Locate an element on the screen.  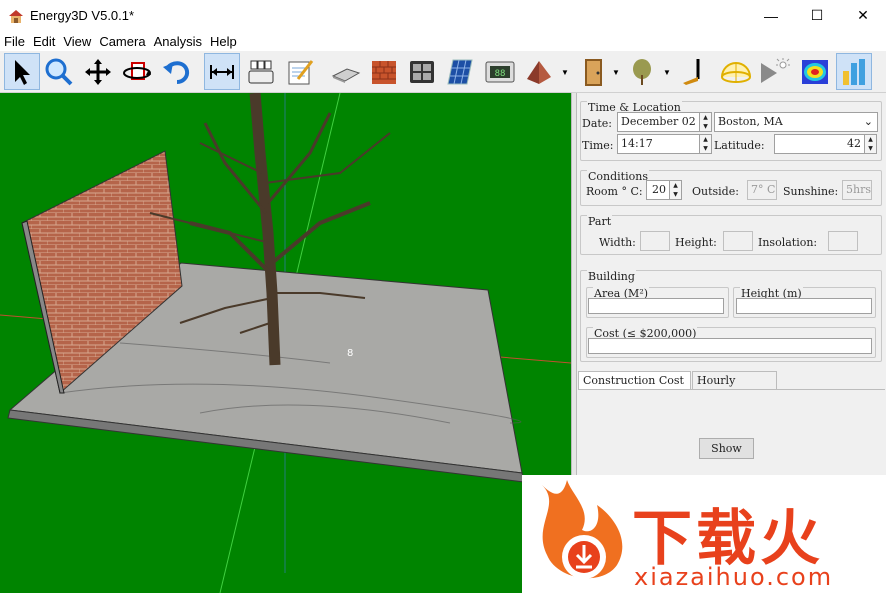
undo-button is located at coordinates (176, 71).